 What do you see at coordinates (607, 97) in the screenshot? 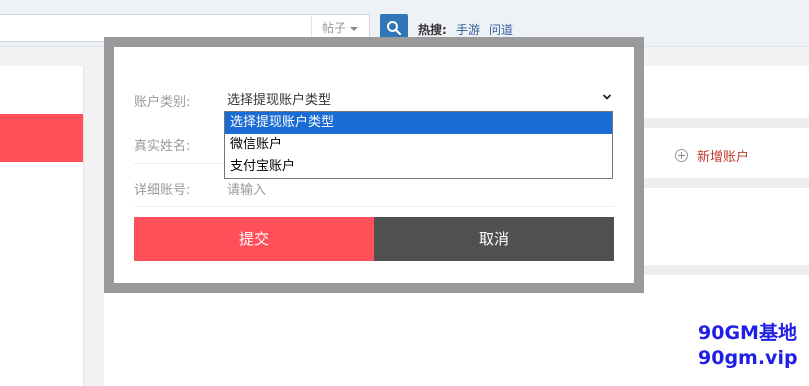
I see `chevron-down-icon` at bounding box center [607, 97].